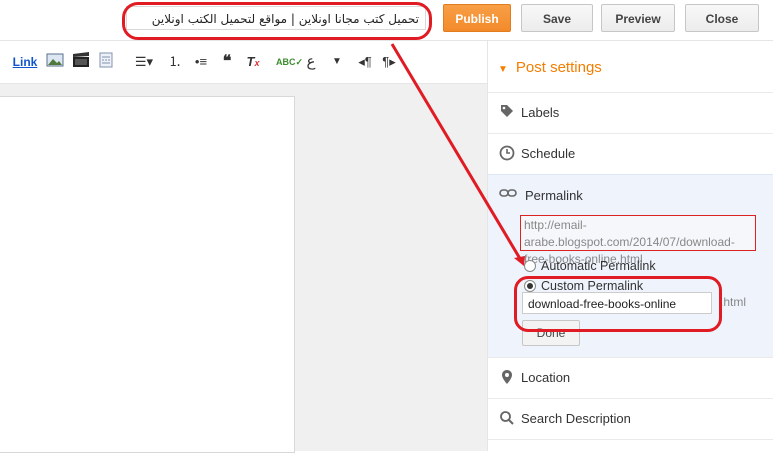  I want to click on rtl-icon: ◂¶, so click(365, 62).